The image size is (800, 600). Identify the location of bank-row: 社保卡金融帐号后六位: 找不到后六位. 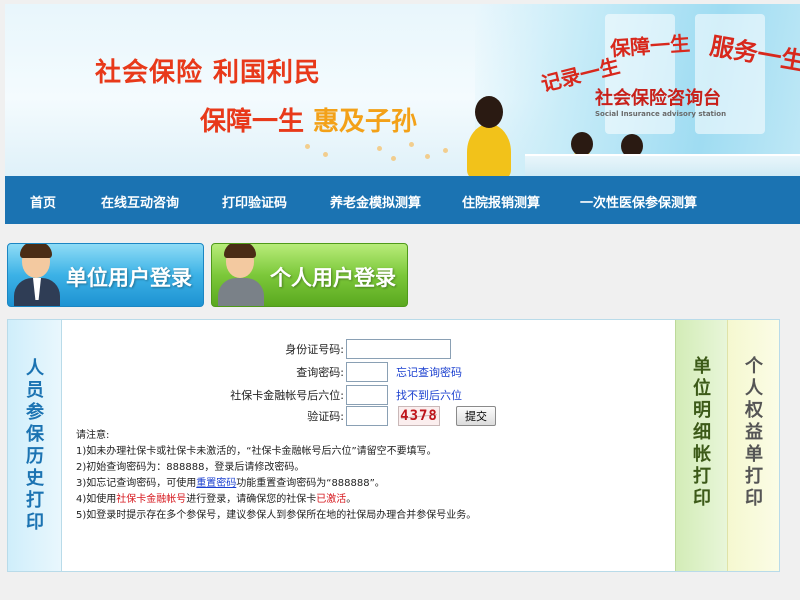
(335, 395).